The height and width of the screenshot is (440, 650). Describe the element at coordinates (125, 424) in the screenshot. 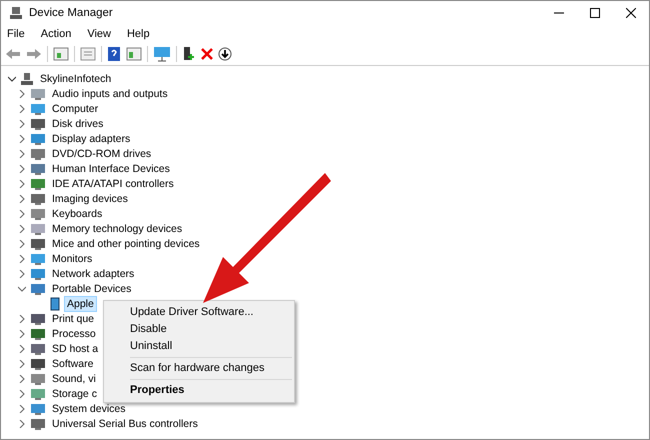

I see `tree-item: Universal Serial Bus controllers` at that location.